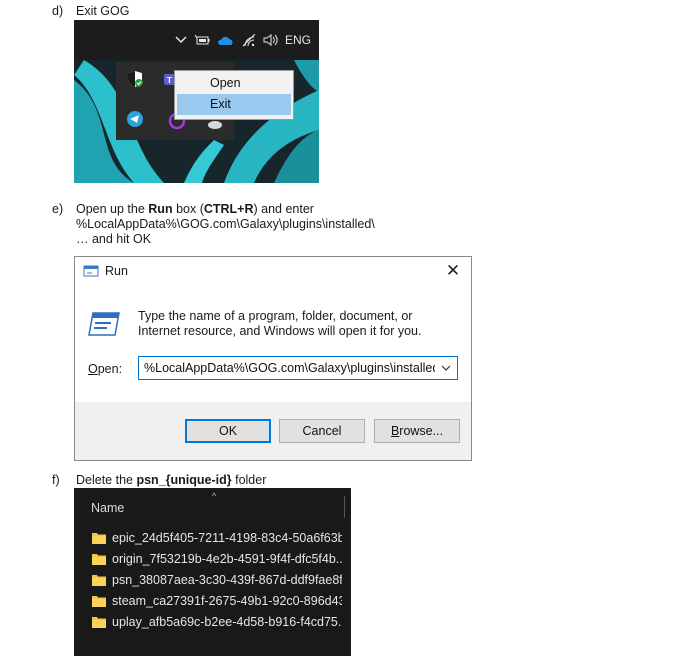 Image resolution: width=673 pixels, height=666 pixels. I want to click on context-menu-open: Open, so click(234, 83).